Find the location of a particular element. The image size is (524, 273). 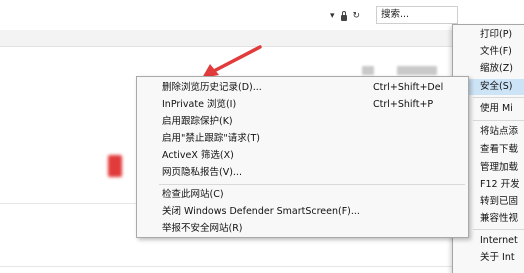

menu-item-do-not-track: 启用"禁止跟踪"请求(T) is located at coordinates (302, 139).